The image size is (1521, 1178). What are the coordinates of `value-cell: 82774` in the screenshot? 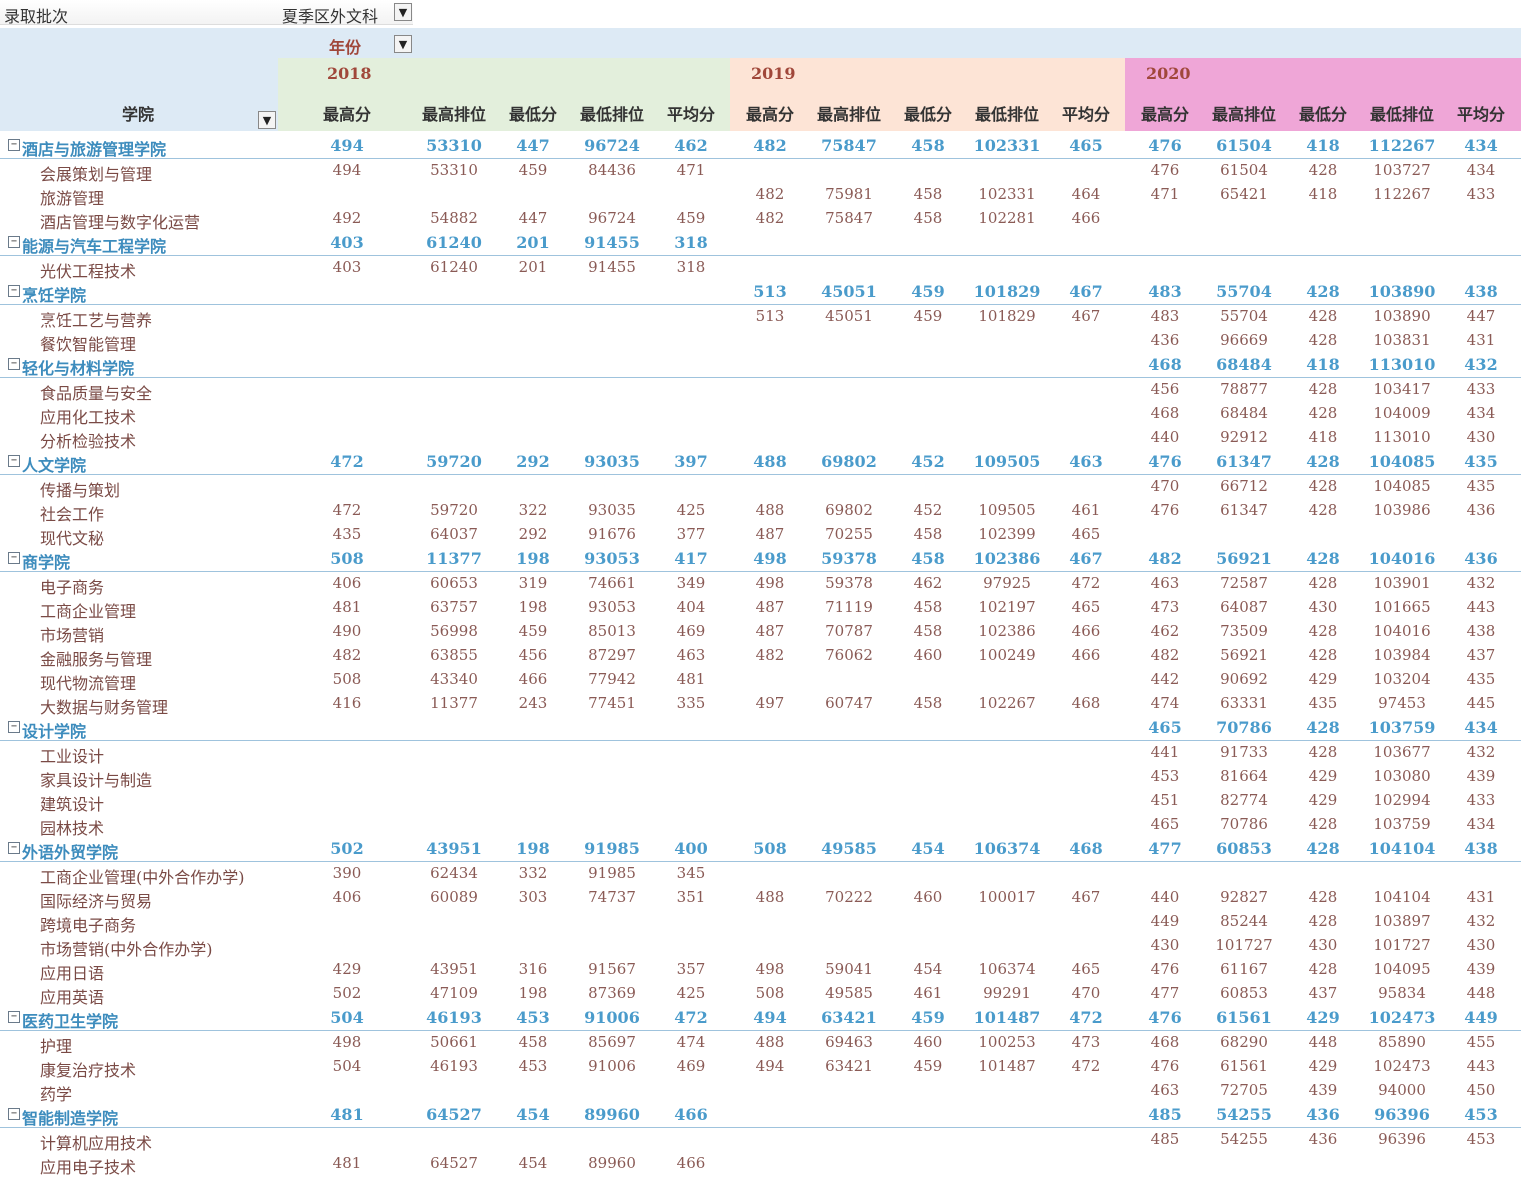 It's located at (1244, 800).